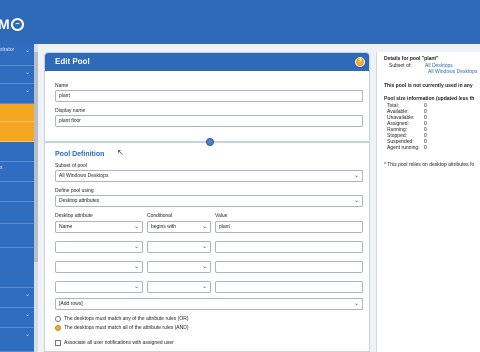  What do you see at coordinates (429, 99) in the screenshot?
I see `pool-size-info-title: Pool size information (updated less th` at bounding box center [429, 99].